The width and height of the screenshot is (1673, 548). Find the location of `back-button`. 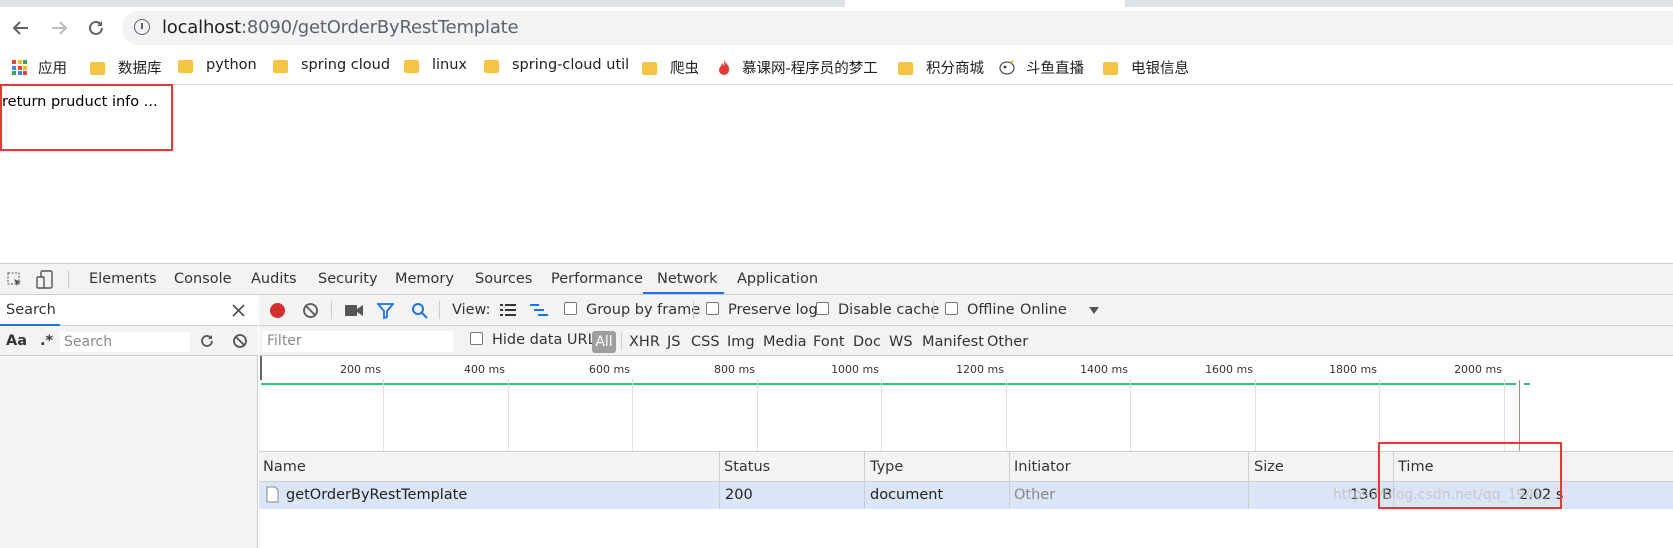

back-button is located at coordinates (21, 28).